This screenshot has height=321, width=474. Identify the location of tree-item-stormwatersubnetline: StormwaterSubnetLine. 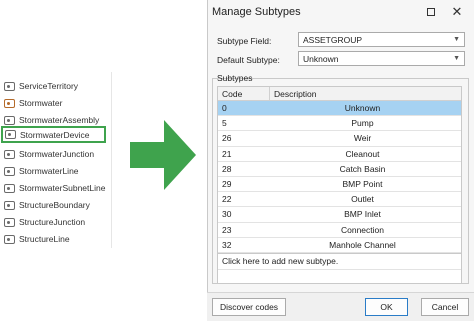
(54, 188).